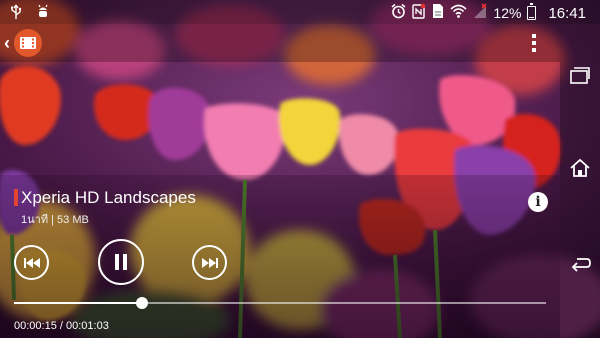 This screenshot has height=338, width=600. I want to click on pause-button, so click(121, 262).